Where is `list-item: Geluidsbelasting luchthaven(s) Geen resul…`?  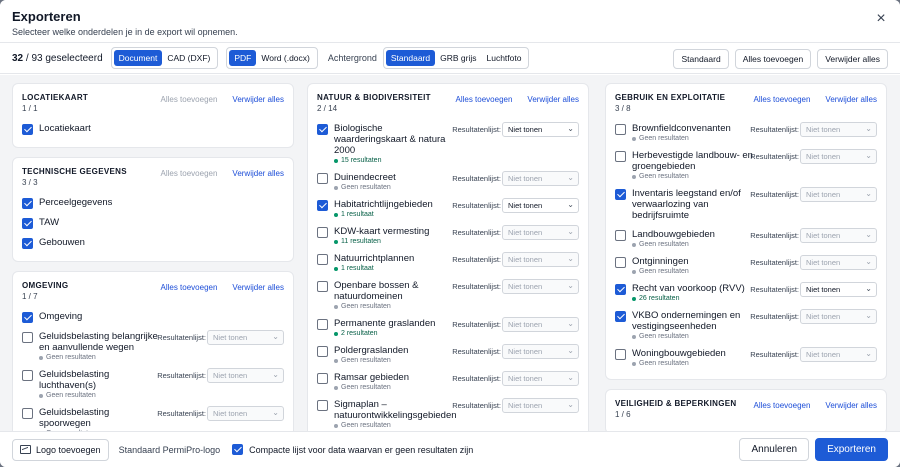
list-item: Geluidsbelasting luchthaven(s) Geen resul… is located at coordinates (153, 384).